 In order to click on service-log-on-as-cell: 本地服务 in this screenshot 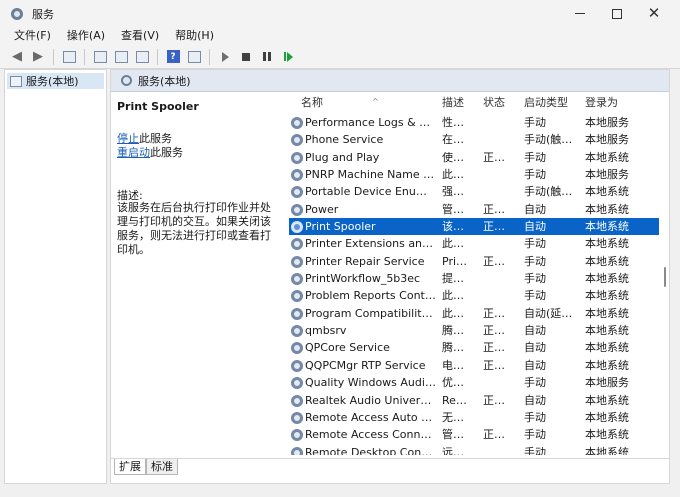, I will do `click(608, 122)`.